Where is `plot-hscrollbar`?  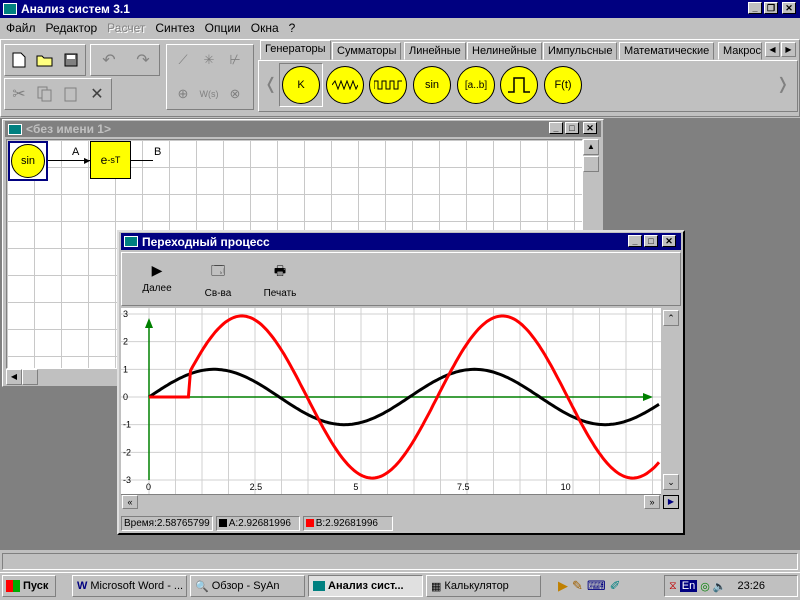
plot-hscrollbar is located at coordinates (391, 502).